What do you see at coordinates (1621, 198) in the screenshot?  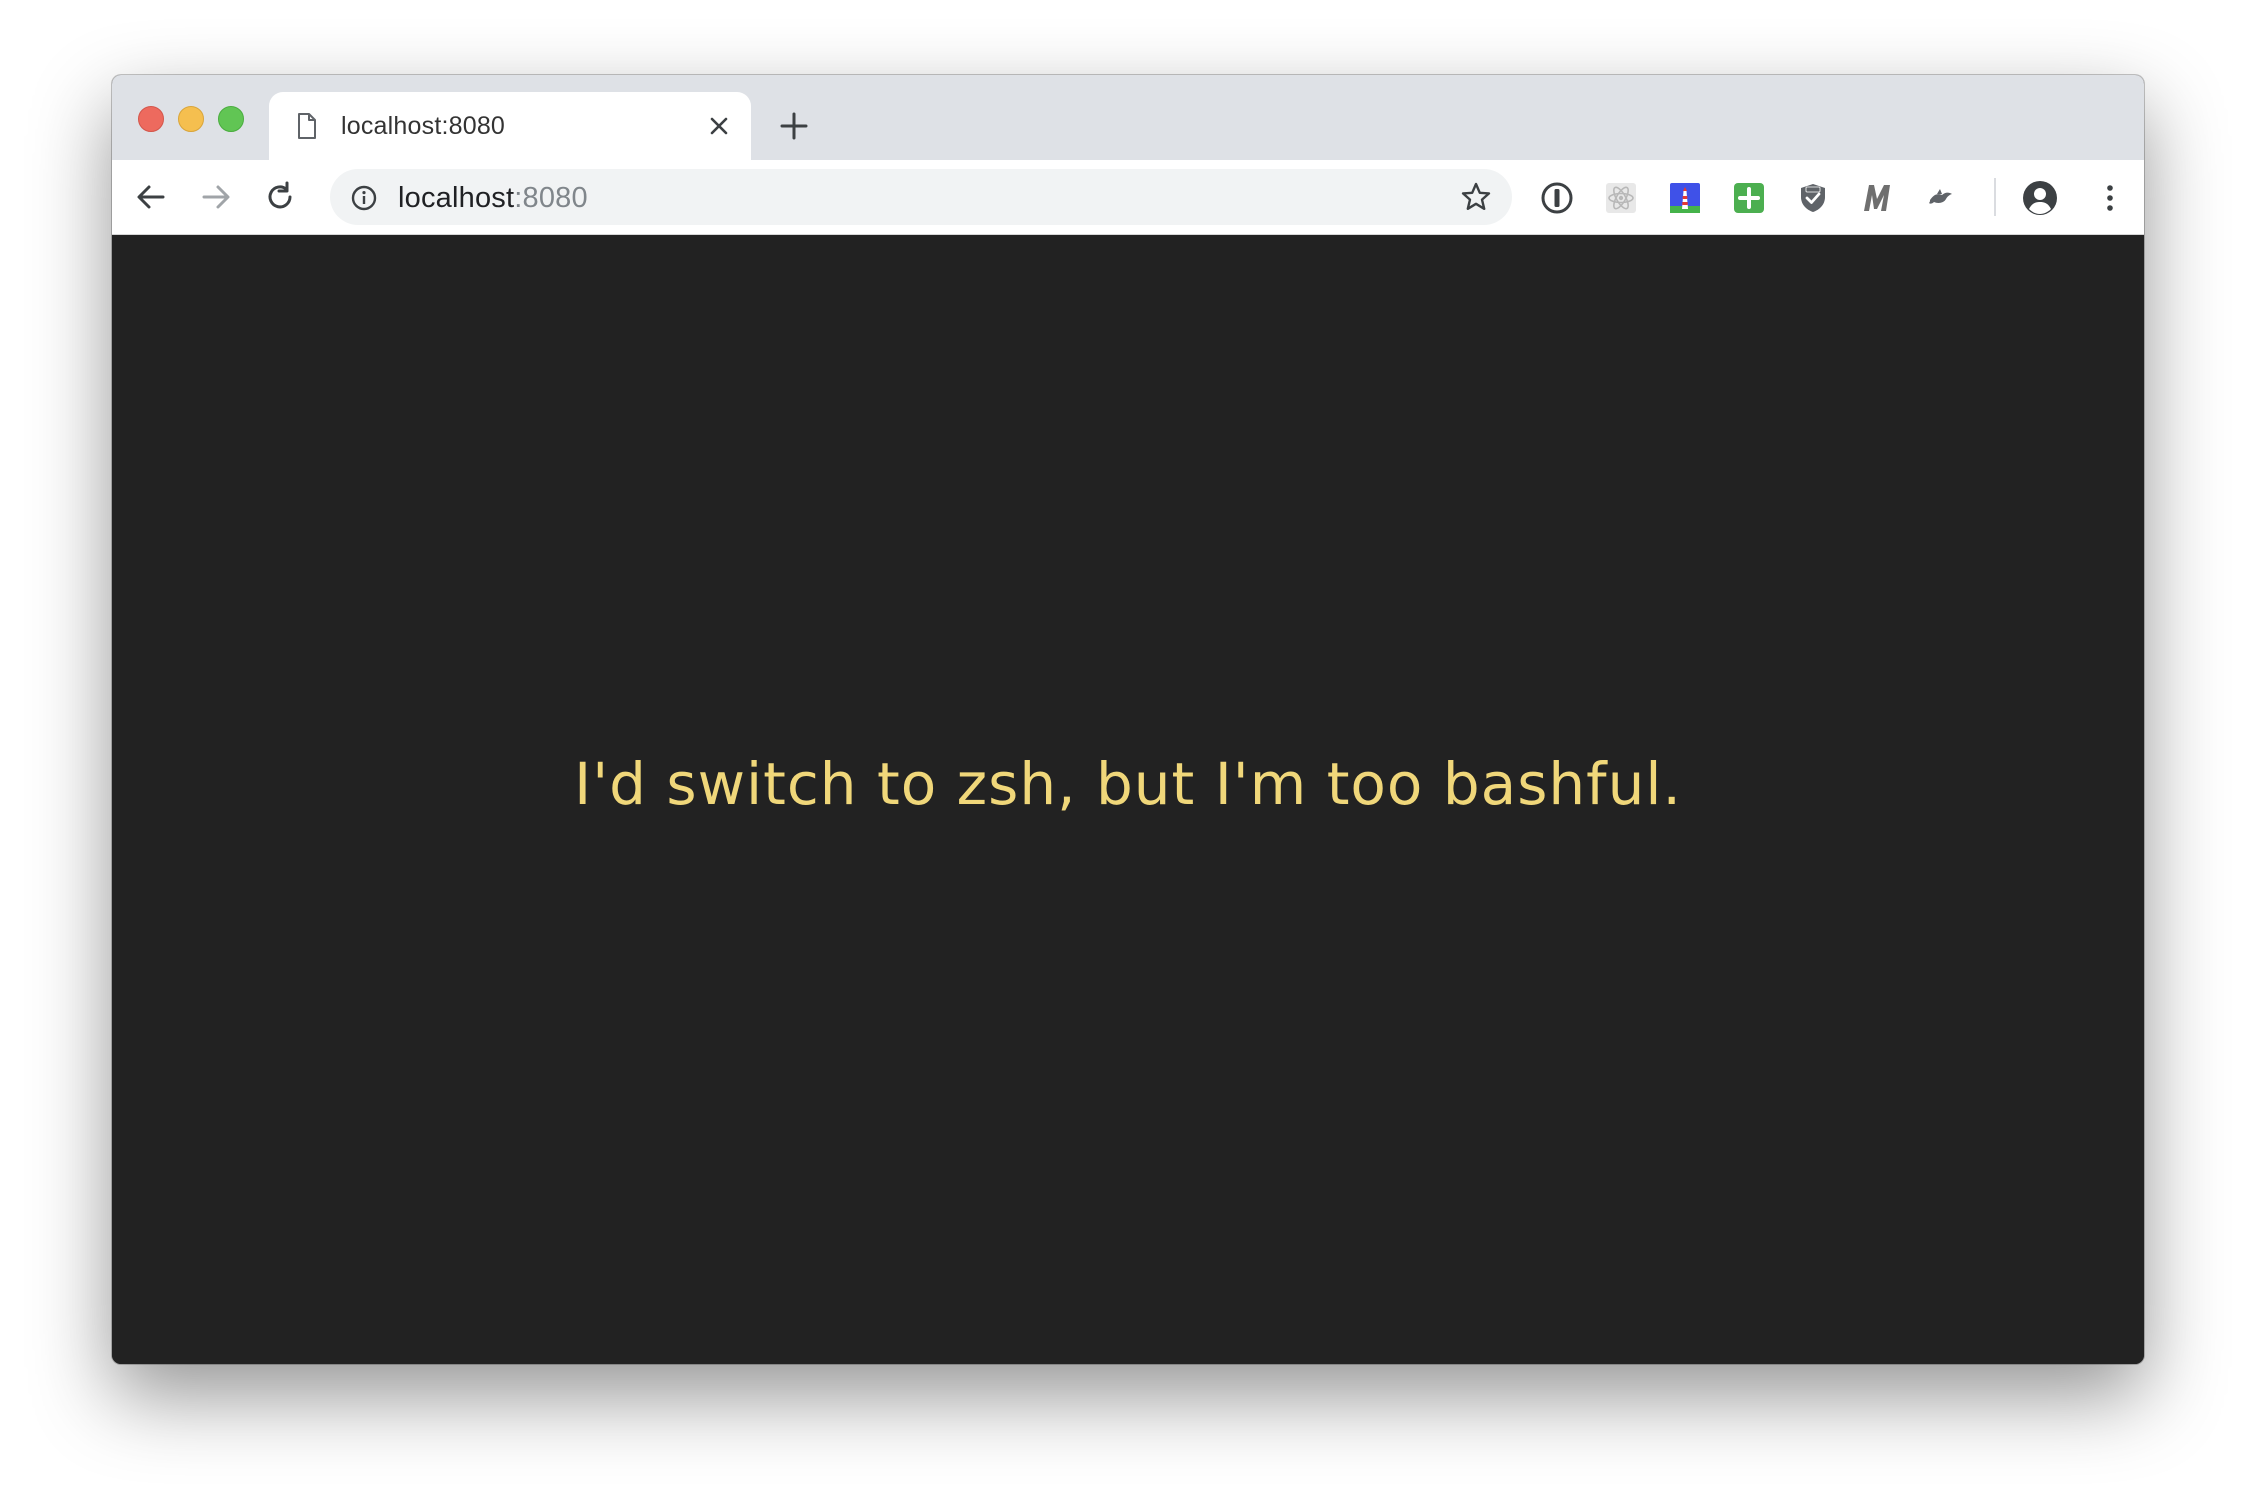 I see `react-devtools-icon` at bounding box center [1621, 198].